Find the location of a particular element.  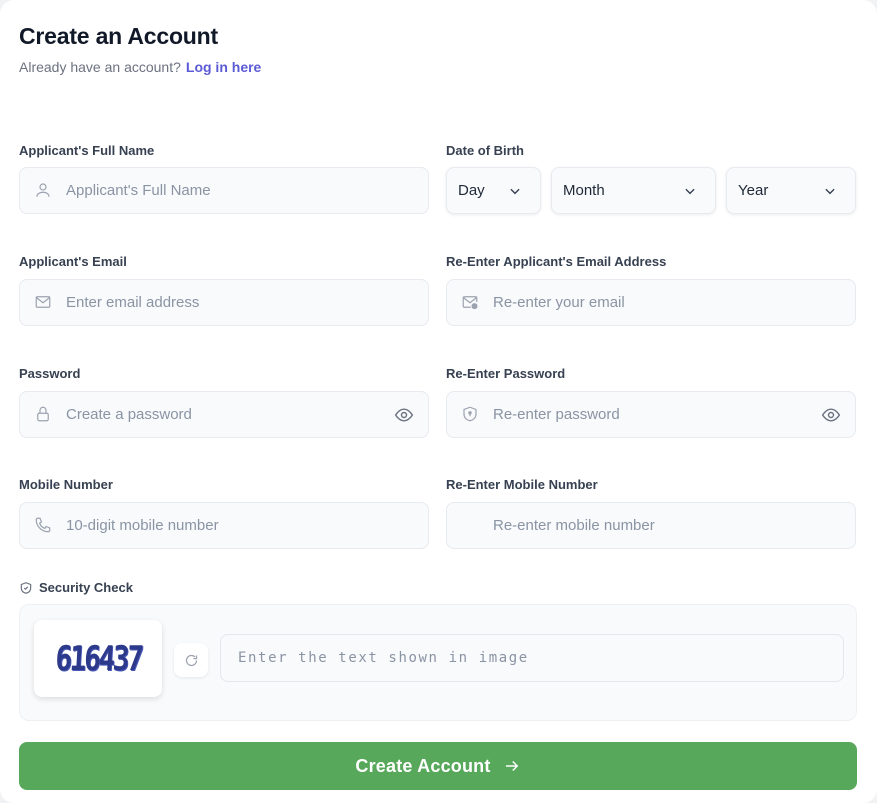

mobile-confirm-label: Re-Enter Mobile Number is located at coordinates (522, 484).